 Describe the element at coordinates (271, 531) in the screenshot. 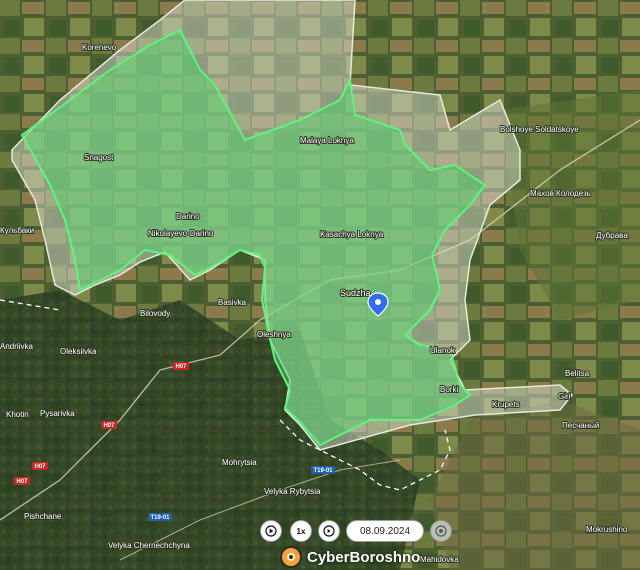

I see `play-icon` at that location.